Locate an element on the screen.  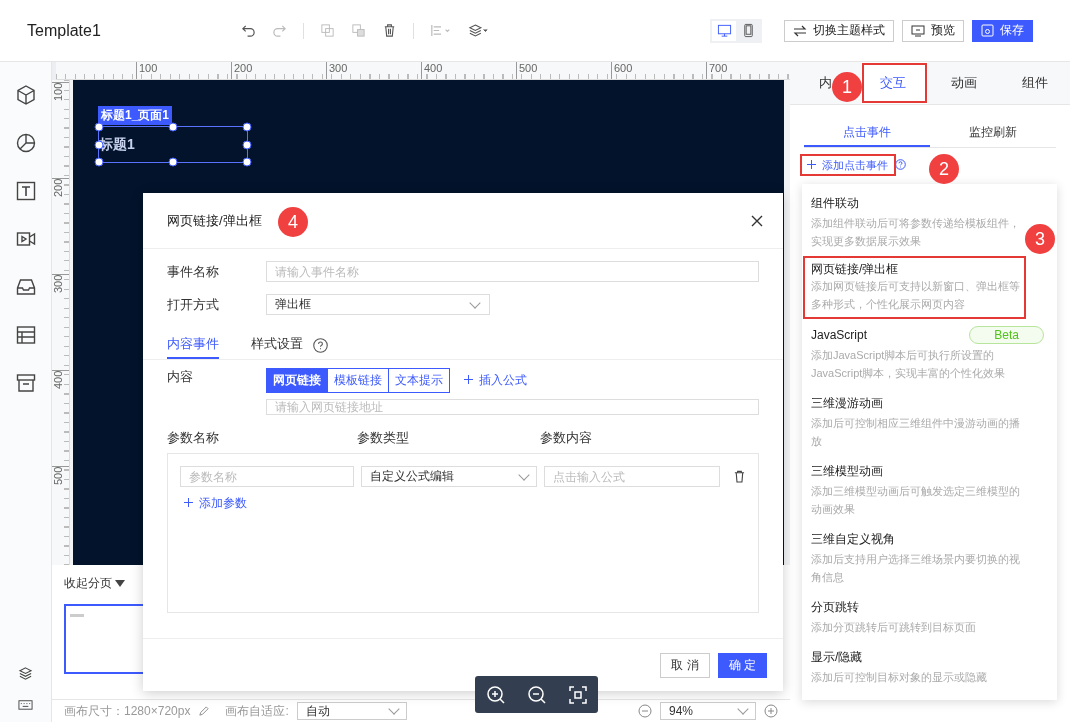
swap-arrows-icon is located at coordinates (800, 30).